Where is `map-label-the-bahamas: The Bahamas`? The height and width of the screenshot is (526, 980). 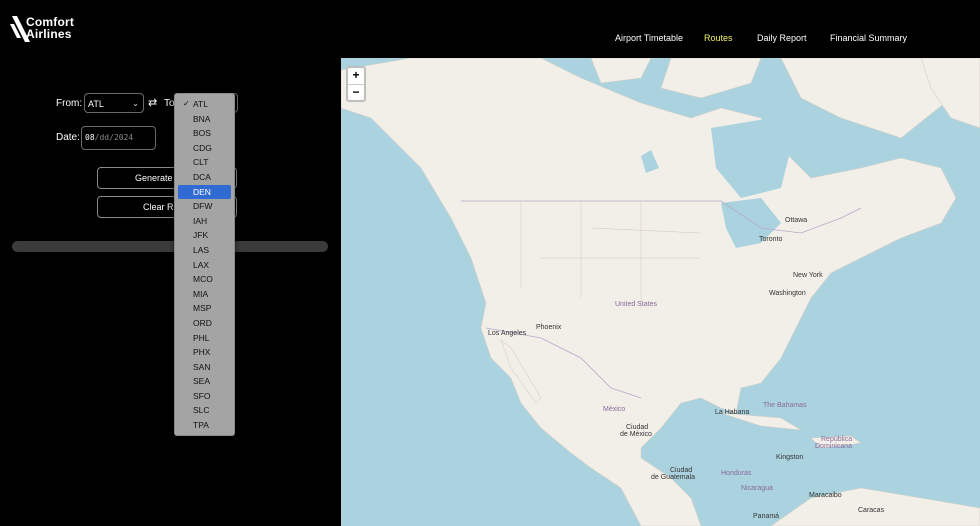 map-label-the-bahamas: The Bahamas is located at coordinates (785, 405).